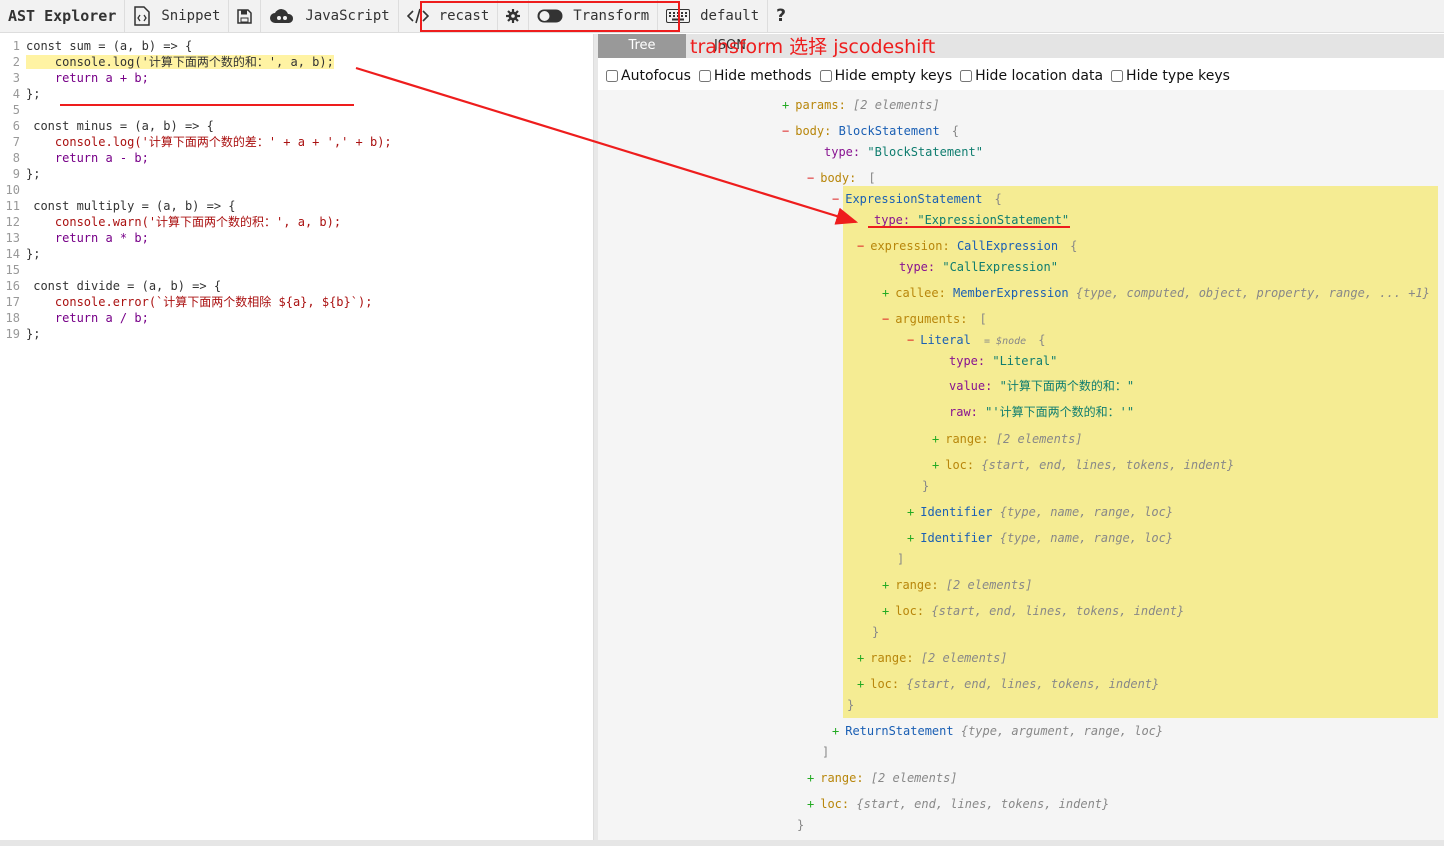 The width and height of the screenshot is (1444, 846). I want to click on code-line: 3 return a + b;, so click(80, 78).